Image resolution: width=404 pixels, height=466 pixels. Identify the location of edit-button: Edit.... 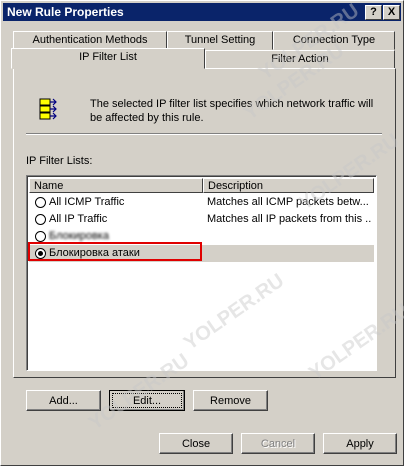
(147, 400).